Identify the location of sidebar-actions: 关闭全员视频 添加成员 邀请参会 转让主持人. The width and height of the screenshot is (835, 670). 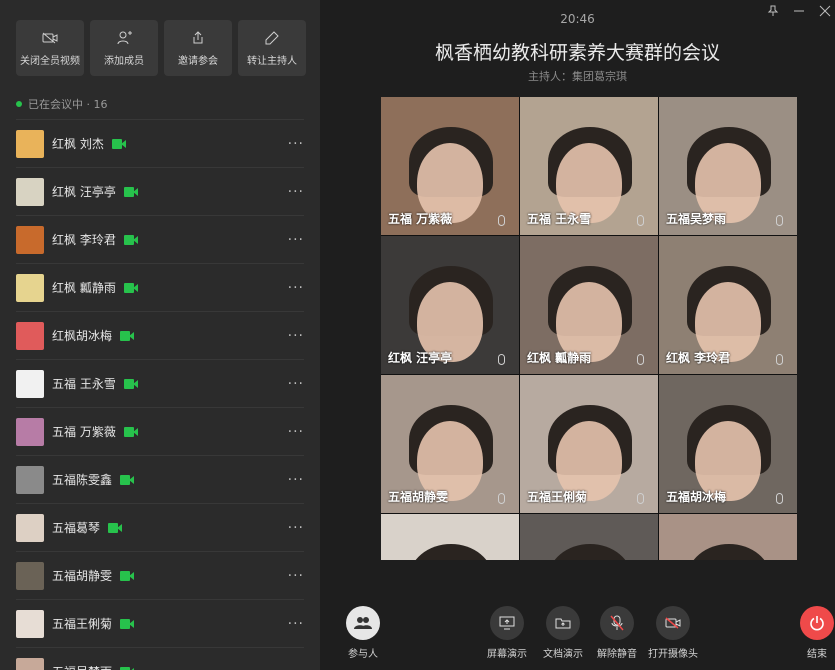
(161, 48).